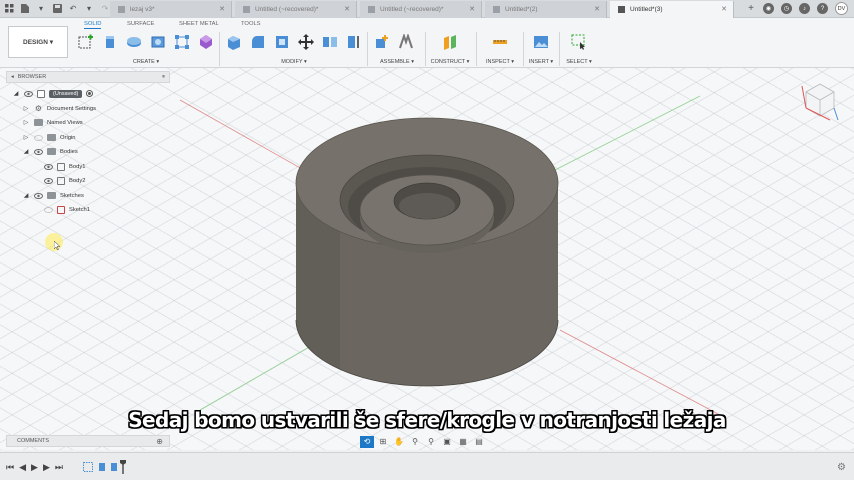 The image size is (854, 480). I want to click on document-icon, so click(41, 93).